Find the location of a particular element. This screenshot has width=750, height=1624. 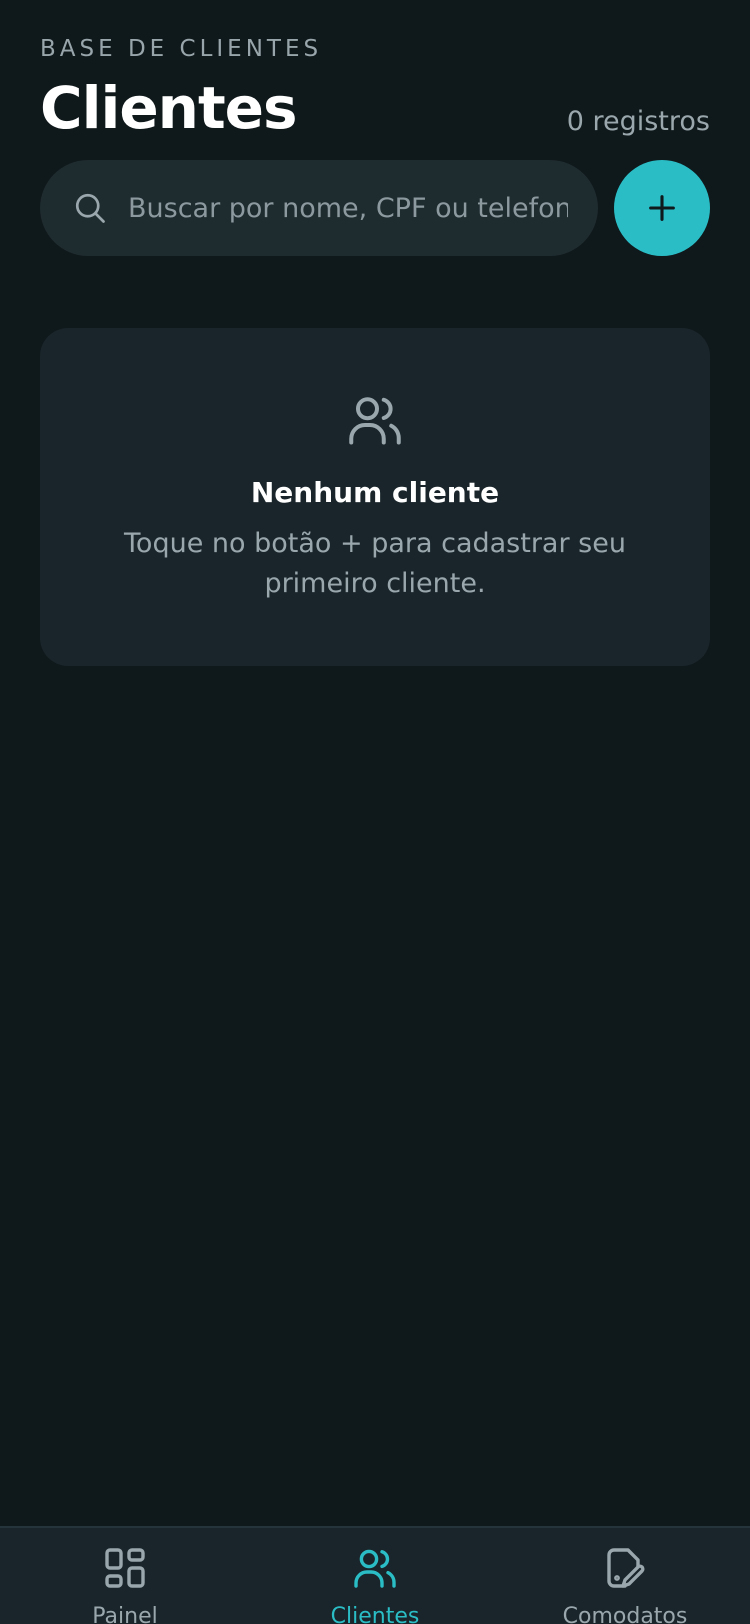

nav-label-clientes: Clientes is located at coordinates (375, 1614).